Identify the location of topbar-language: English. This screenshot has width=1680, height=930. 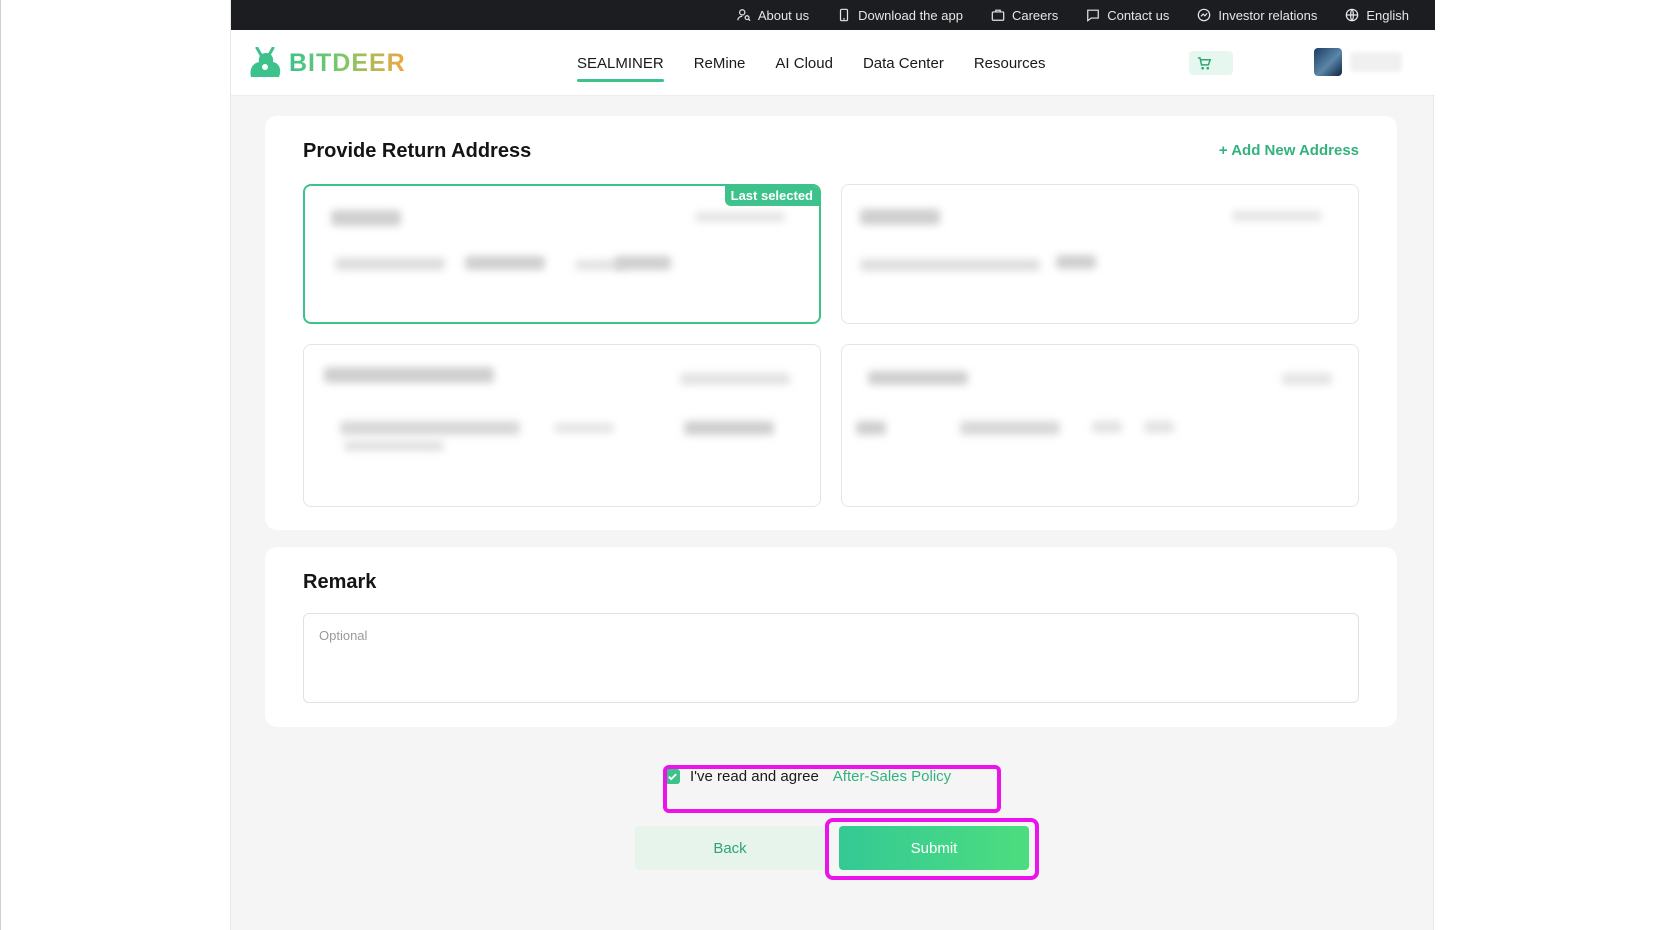
(1377, 15).